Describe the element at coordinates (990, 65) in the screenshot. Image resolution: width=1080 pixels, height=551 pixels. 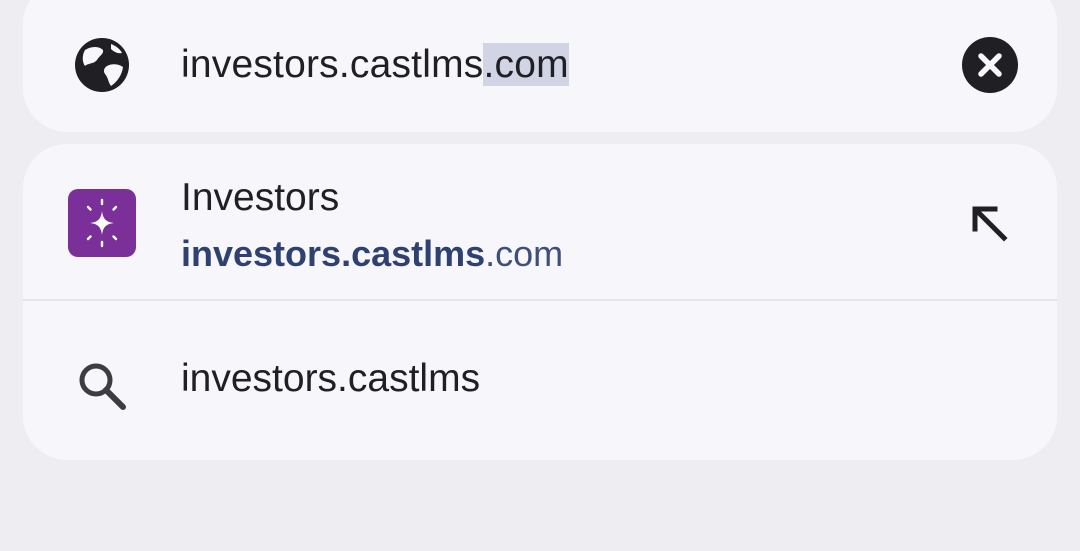
I see `clear-icon` at that location.